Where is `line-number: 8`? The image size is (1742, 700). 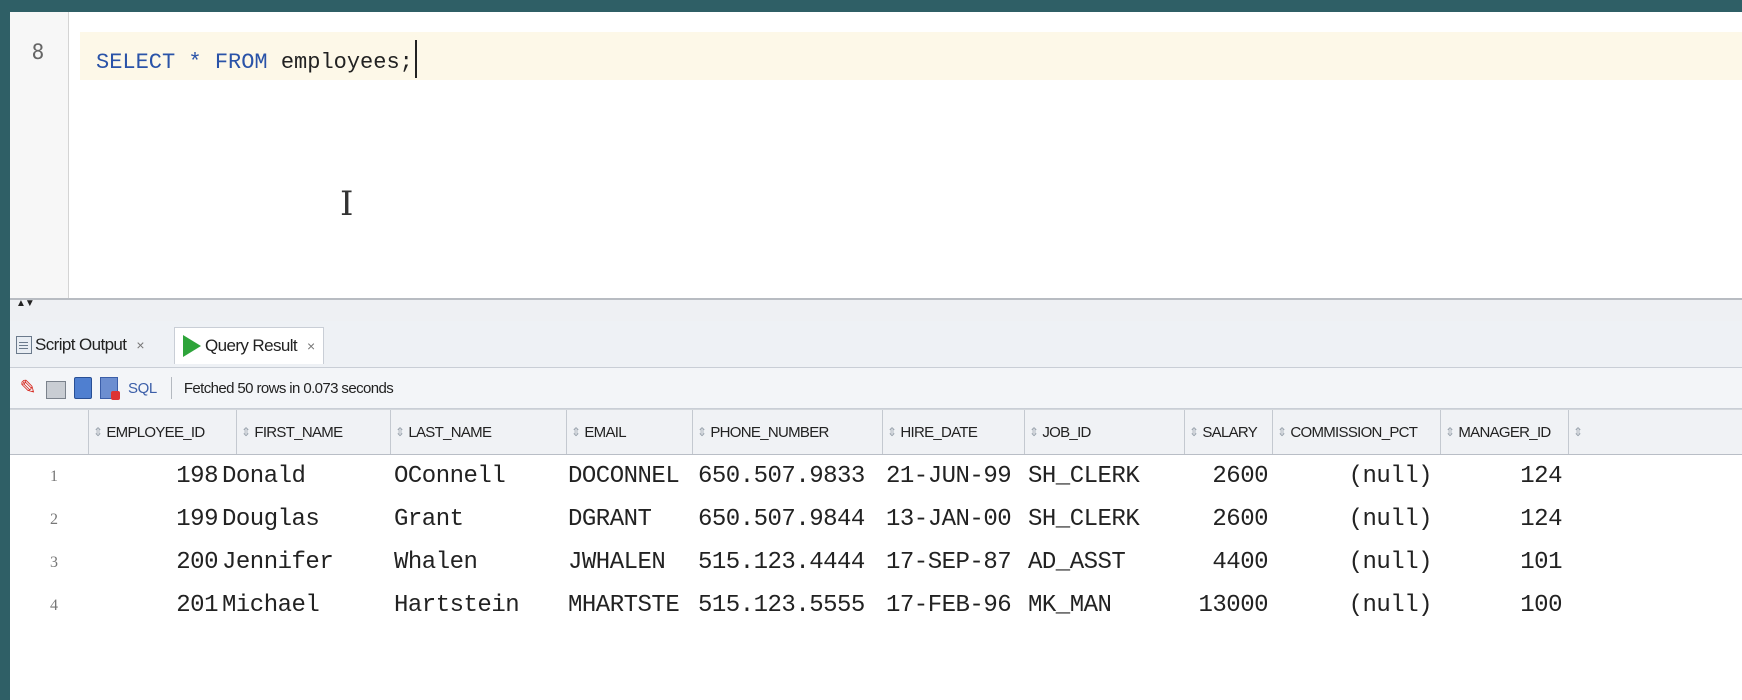 line-number: 8 is located at coordinates (38, 52).